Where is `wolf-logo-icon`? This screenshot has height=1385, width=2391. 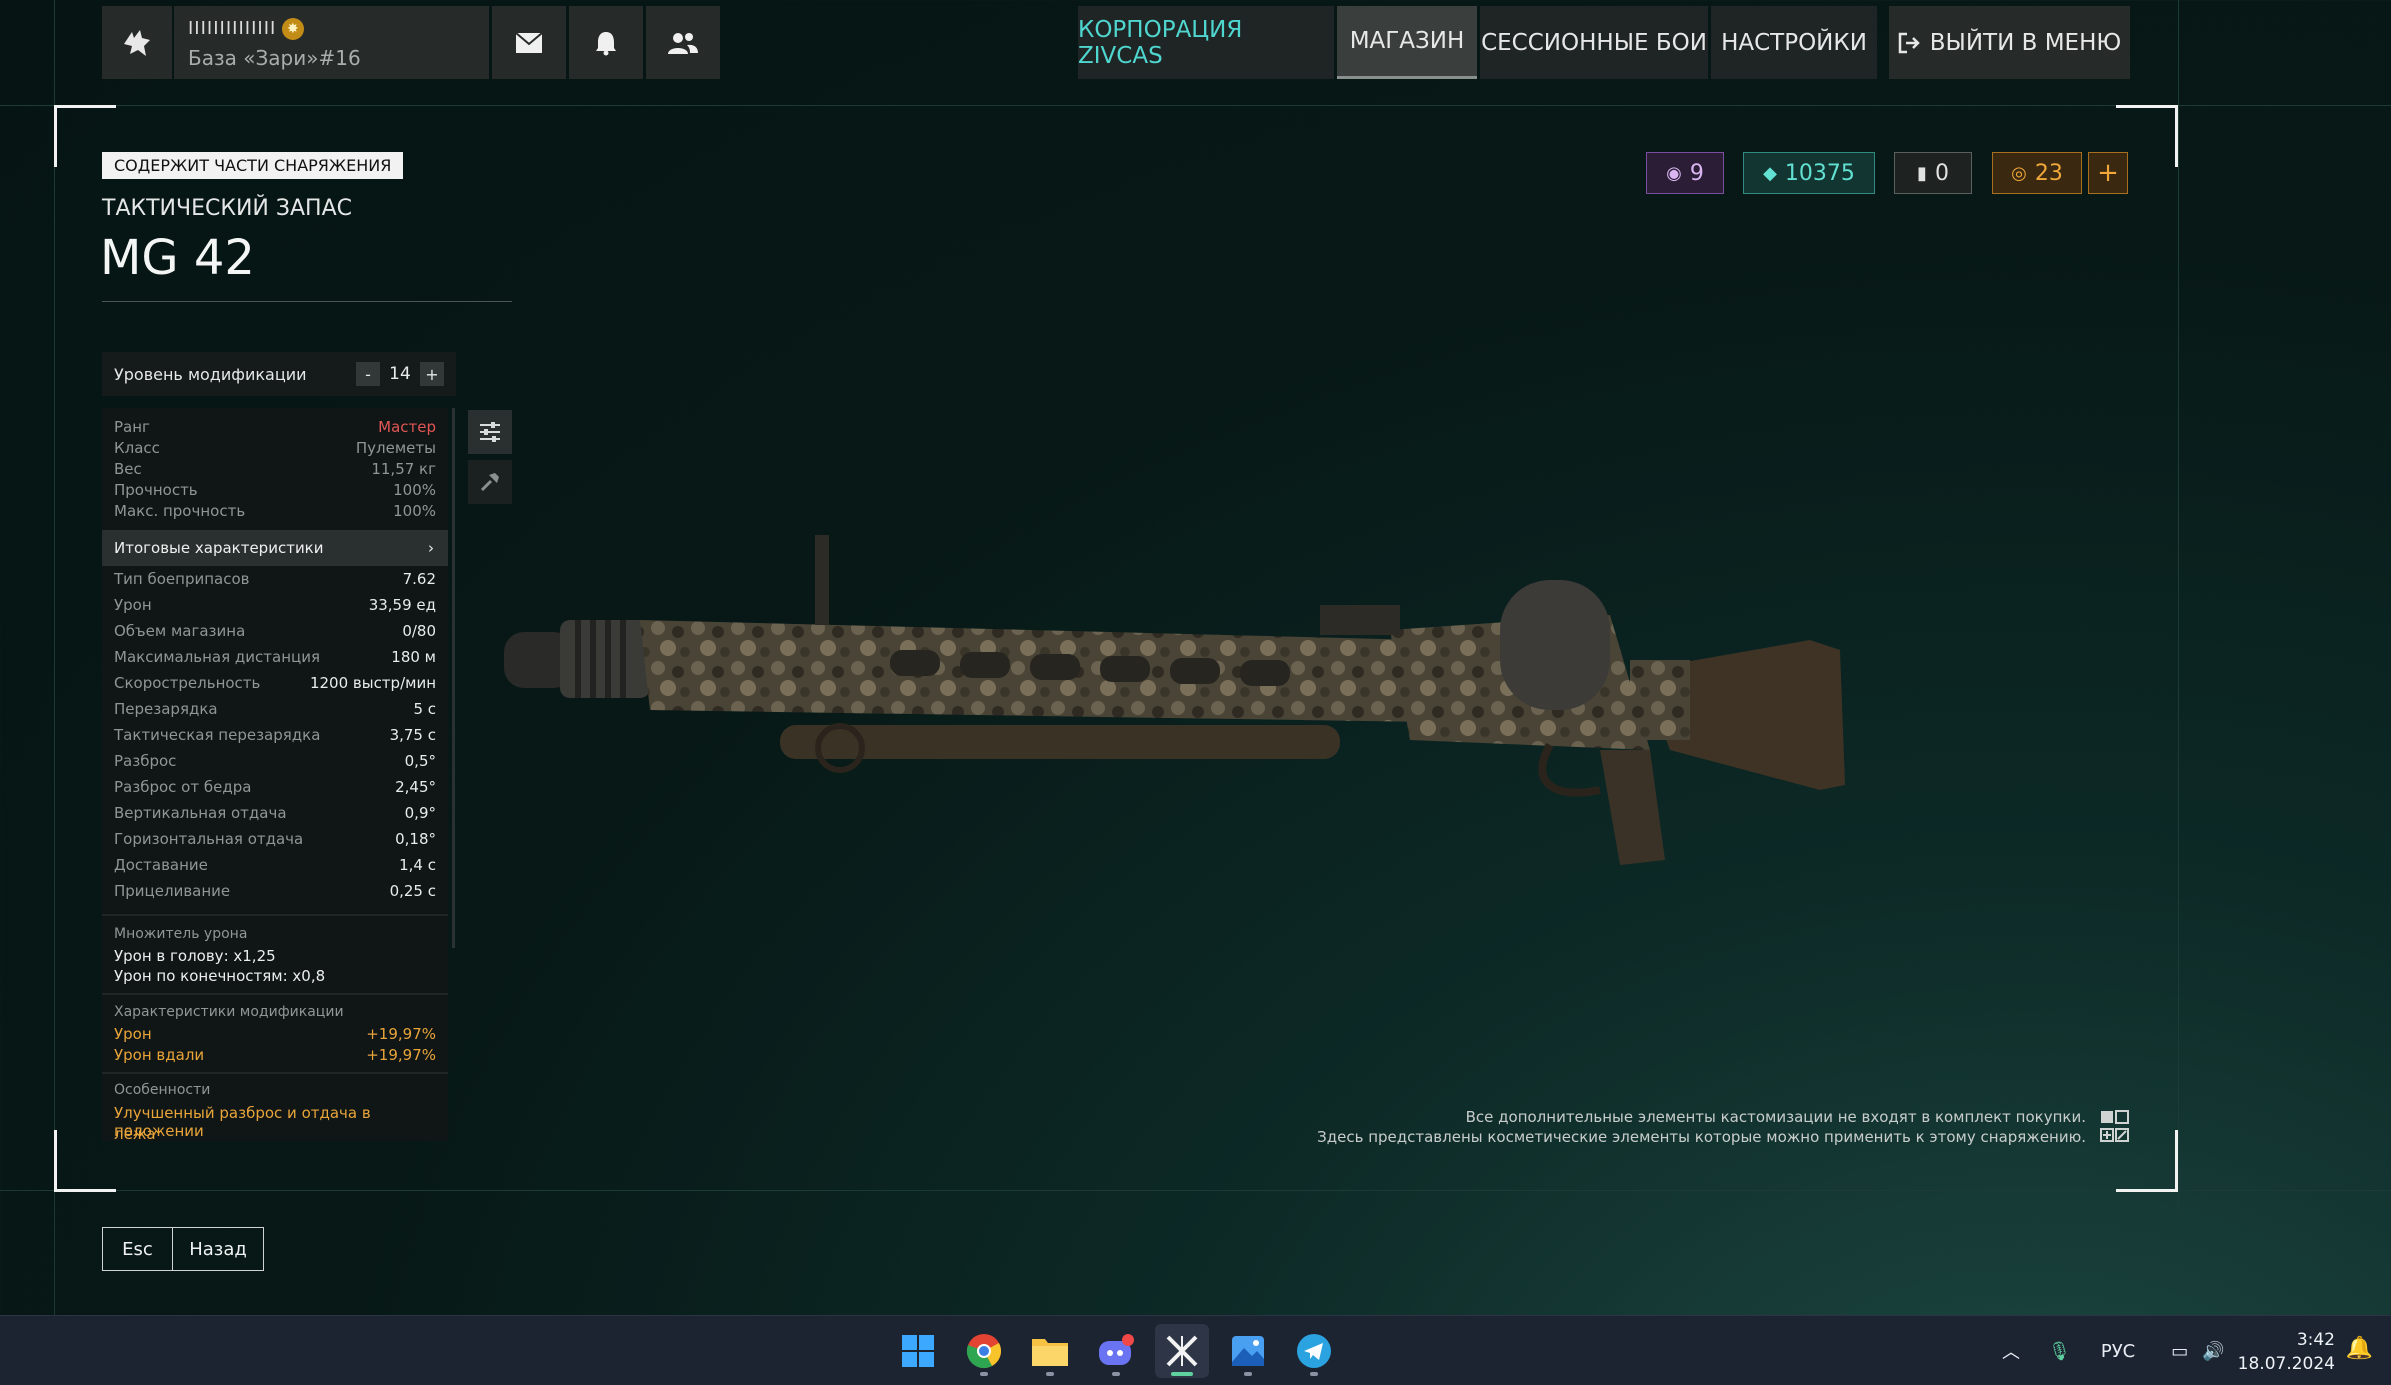 wolf-logo-icon is located at coordinates (137, 42).